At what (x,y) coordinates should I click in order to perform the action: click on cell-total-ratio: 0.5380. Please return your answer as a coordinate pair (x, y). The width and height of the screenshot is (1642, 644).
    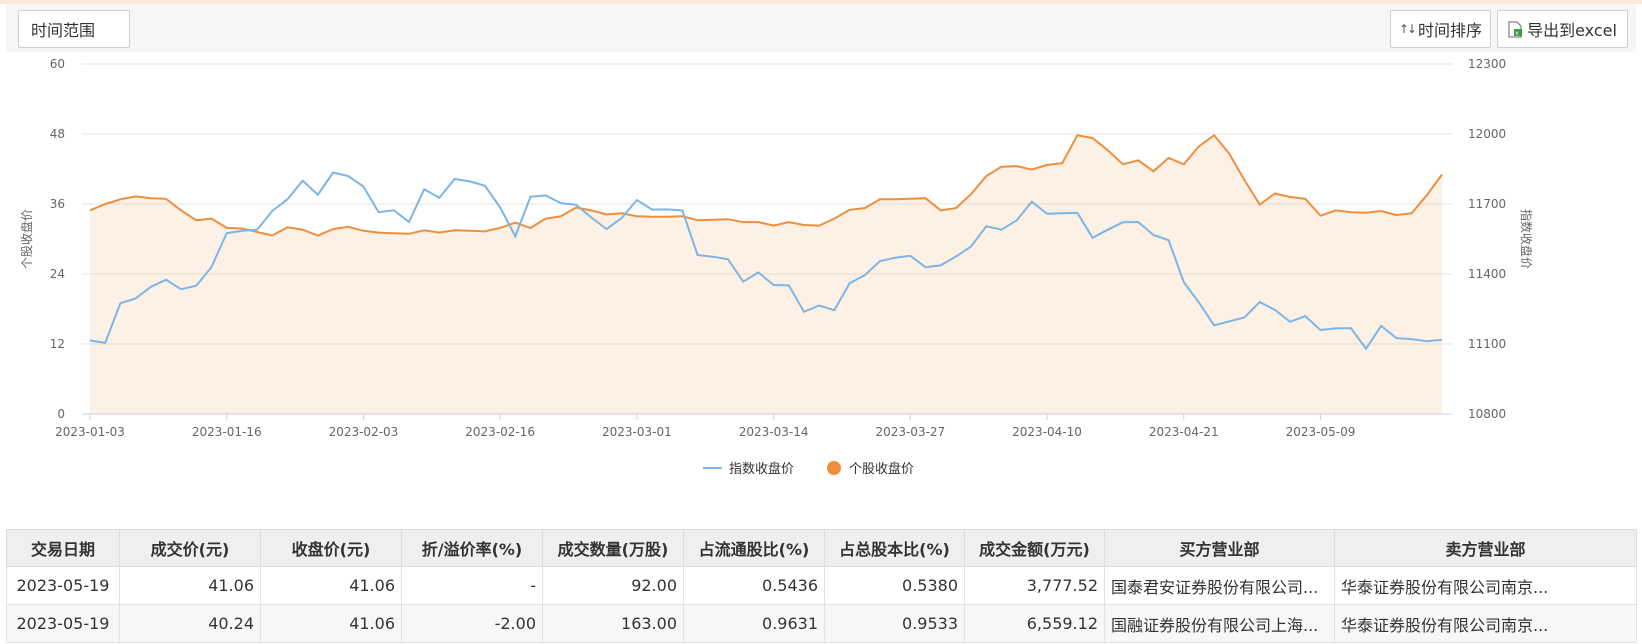
    Looking at the image, I should click on (894, 585).